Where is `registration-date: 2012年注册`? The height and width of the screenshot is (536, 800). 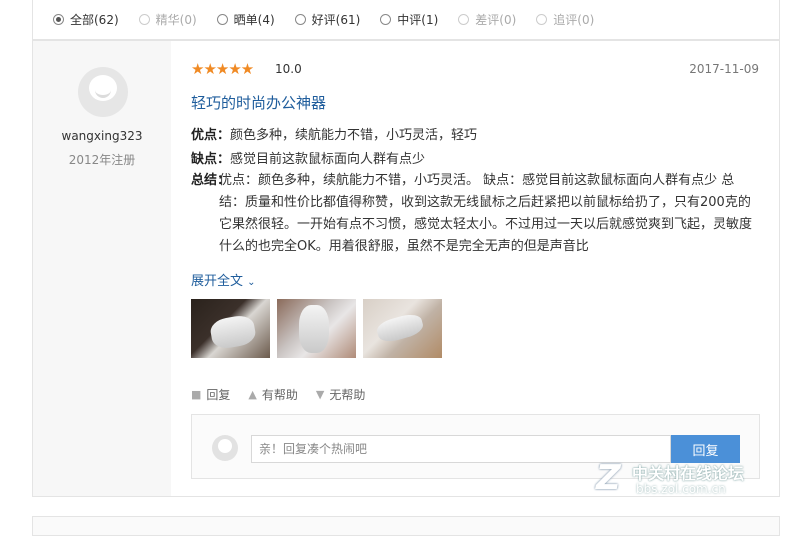 registration-date: 2012年注册 is located at coordinates (102, 160).